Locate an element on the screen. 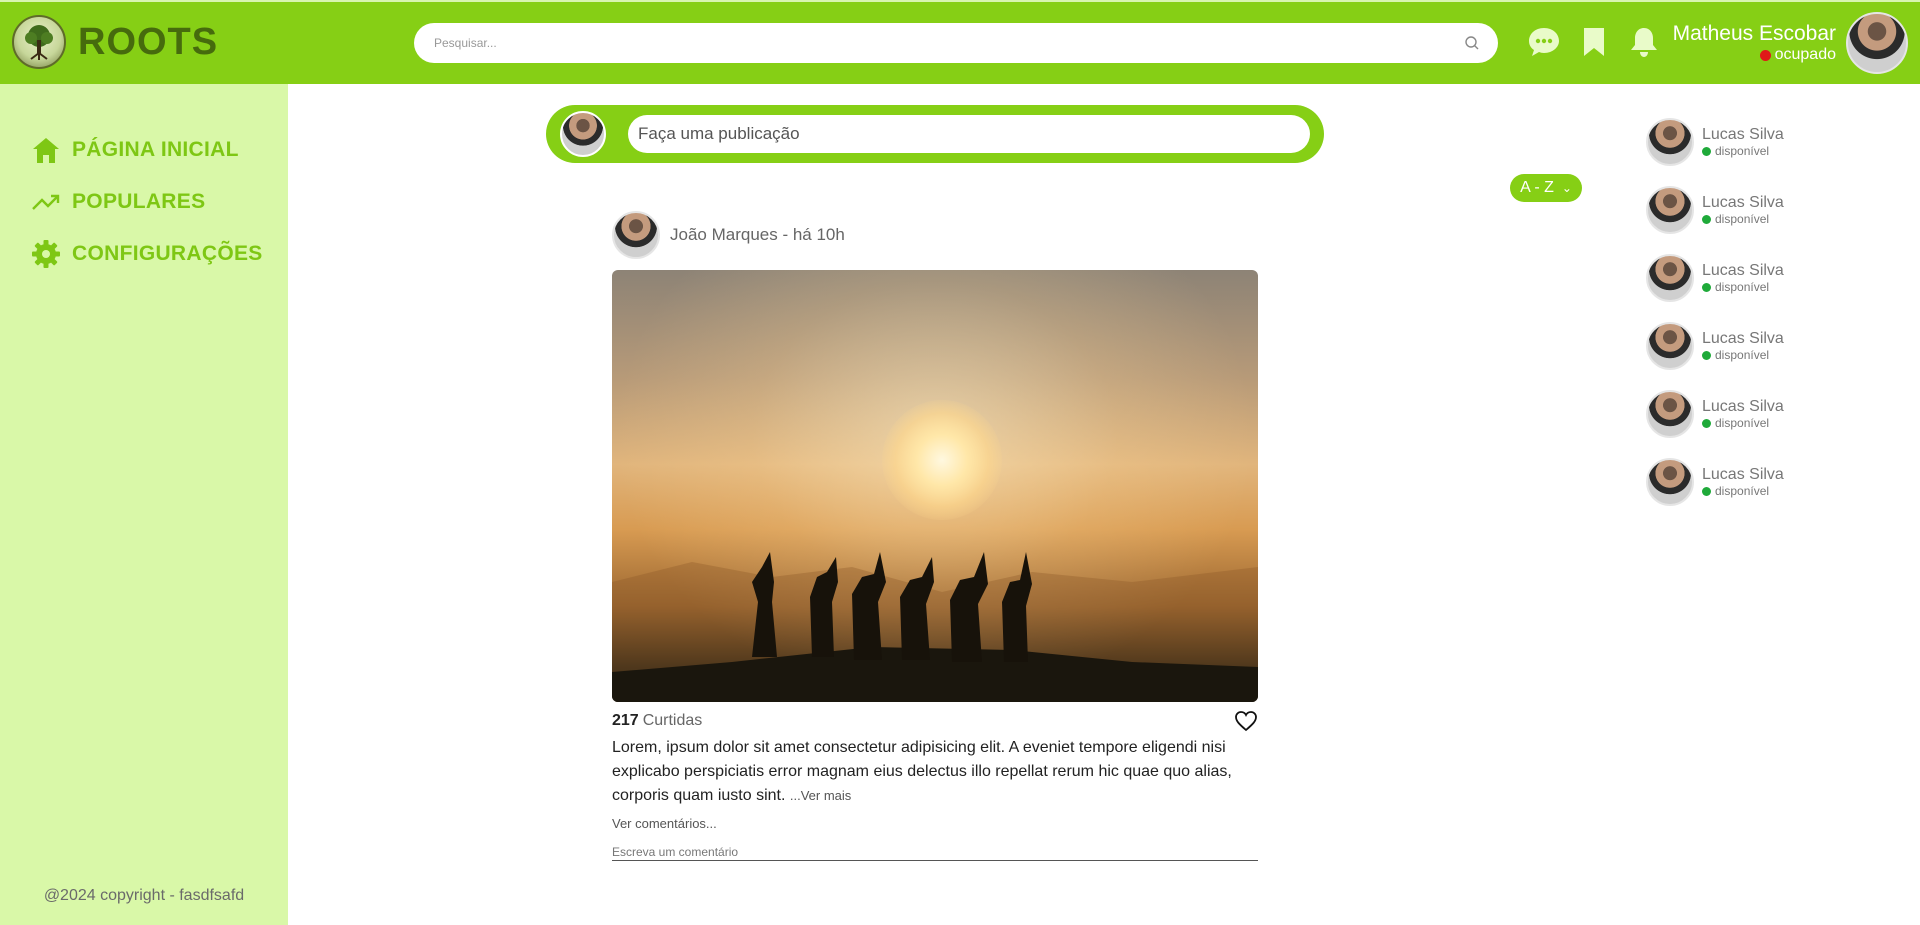 The width and height of the screenshot is (1920, 925). bookmark-icon is located at coordinates (1594, 42).